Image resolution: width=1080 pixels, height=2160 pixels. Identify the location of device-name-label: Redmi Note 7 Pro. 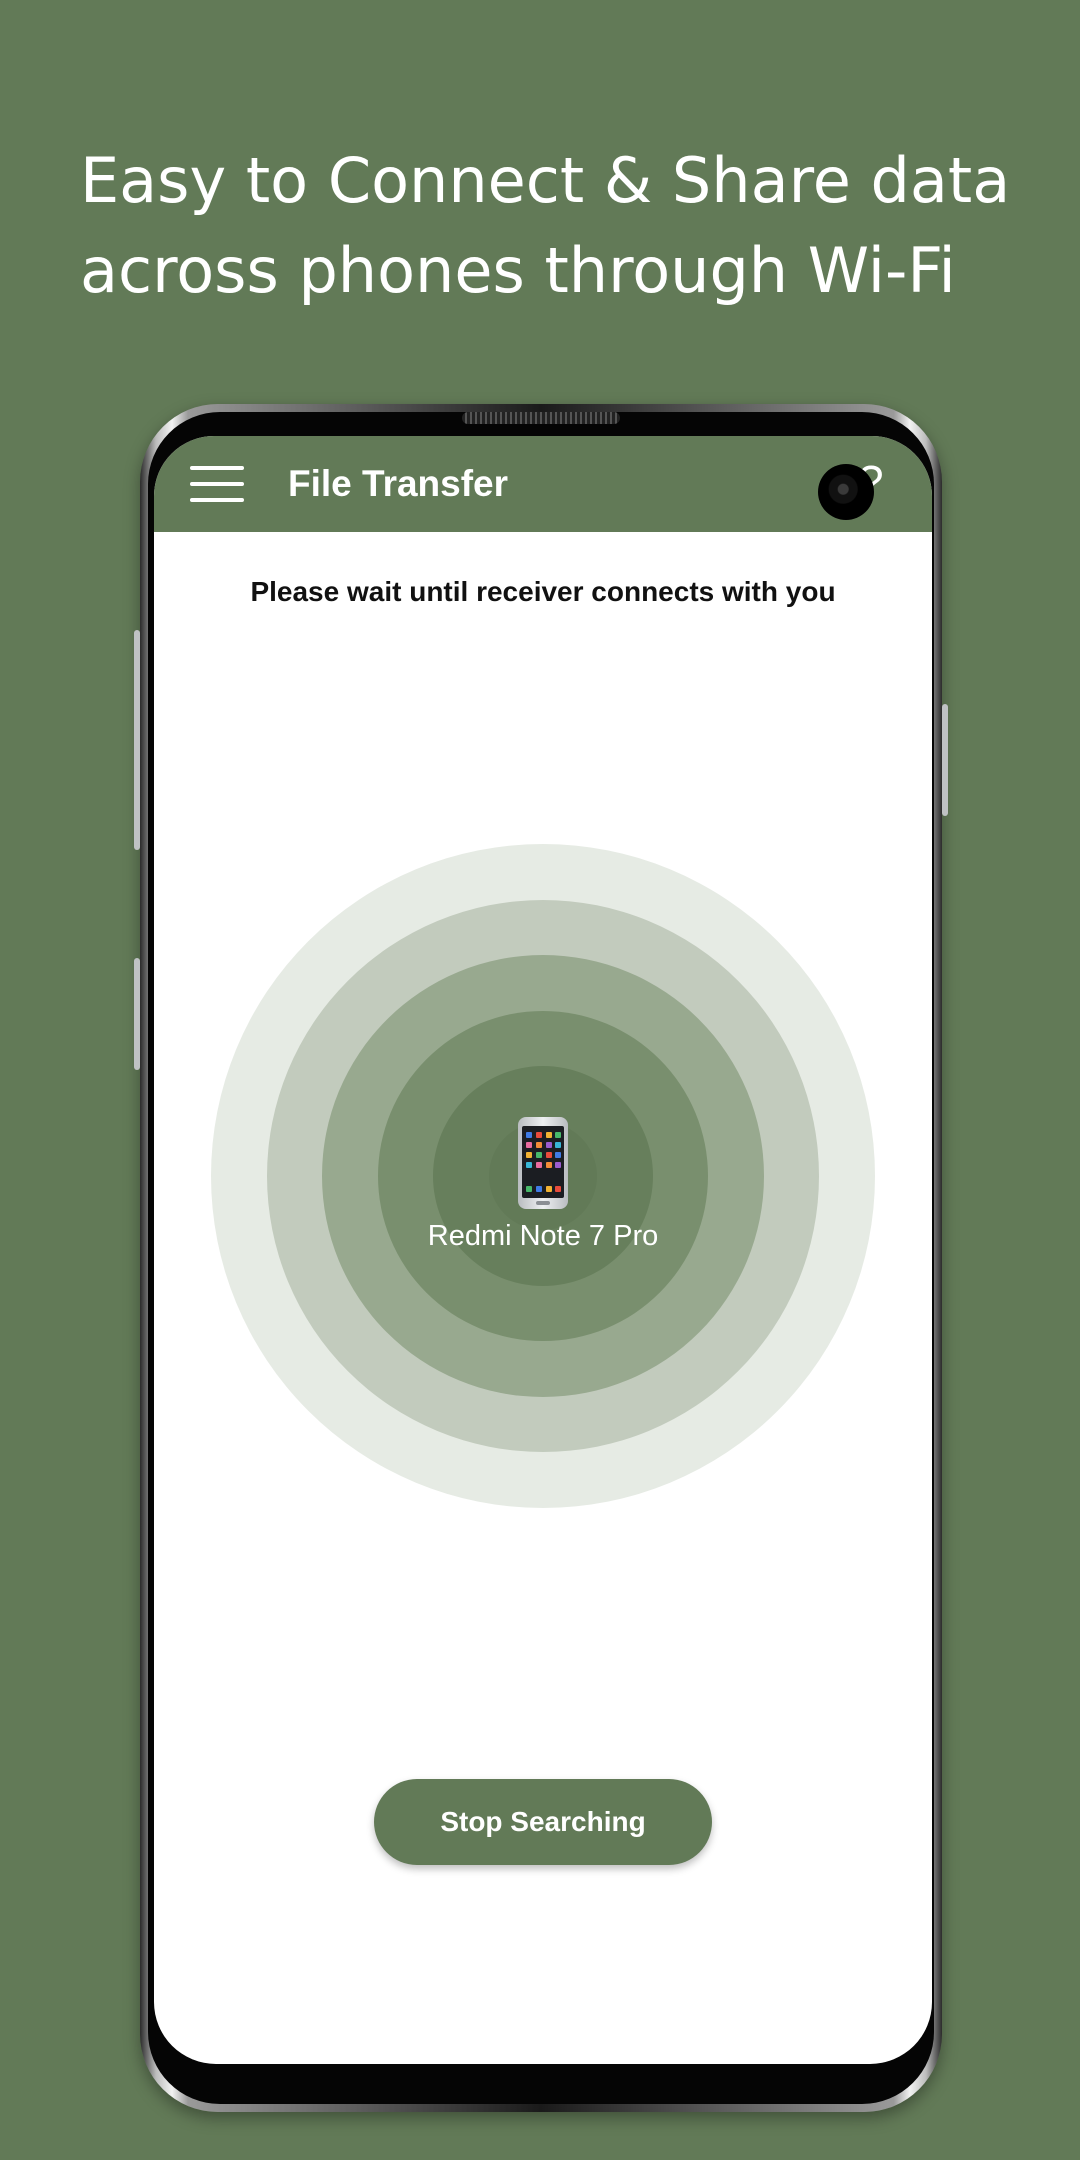
(543, 1236).